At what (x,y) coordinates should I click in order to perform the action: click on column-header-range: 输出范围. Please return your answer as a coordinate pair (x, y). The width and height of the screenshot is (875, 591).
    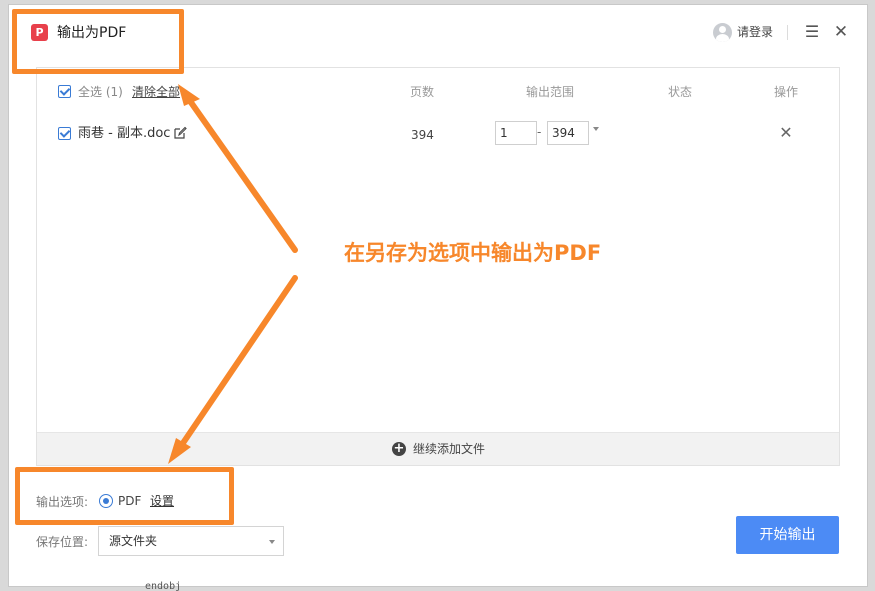
    Looking at the image, I should click on (550, 92).